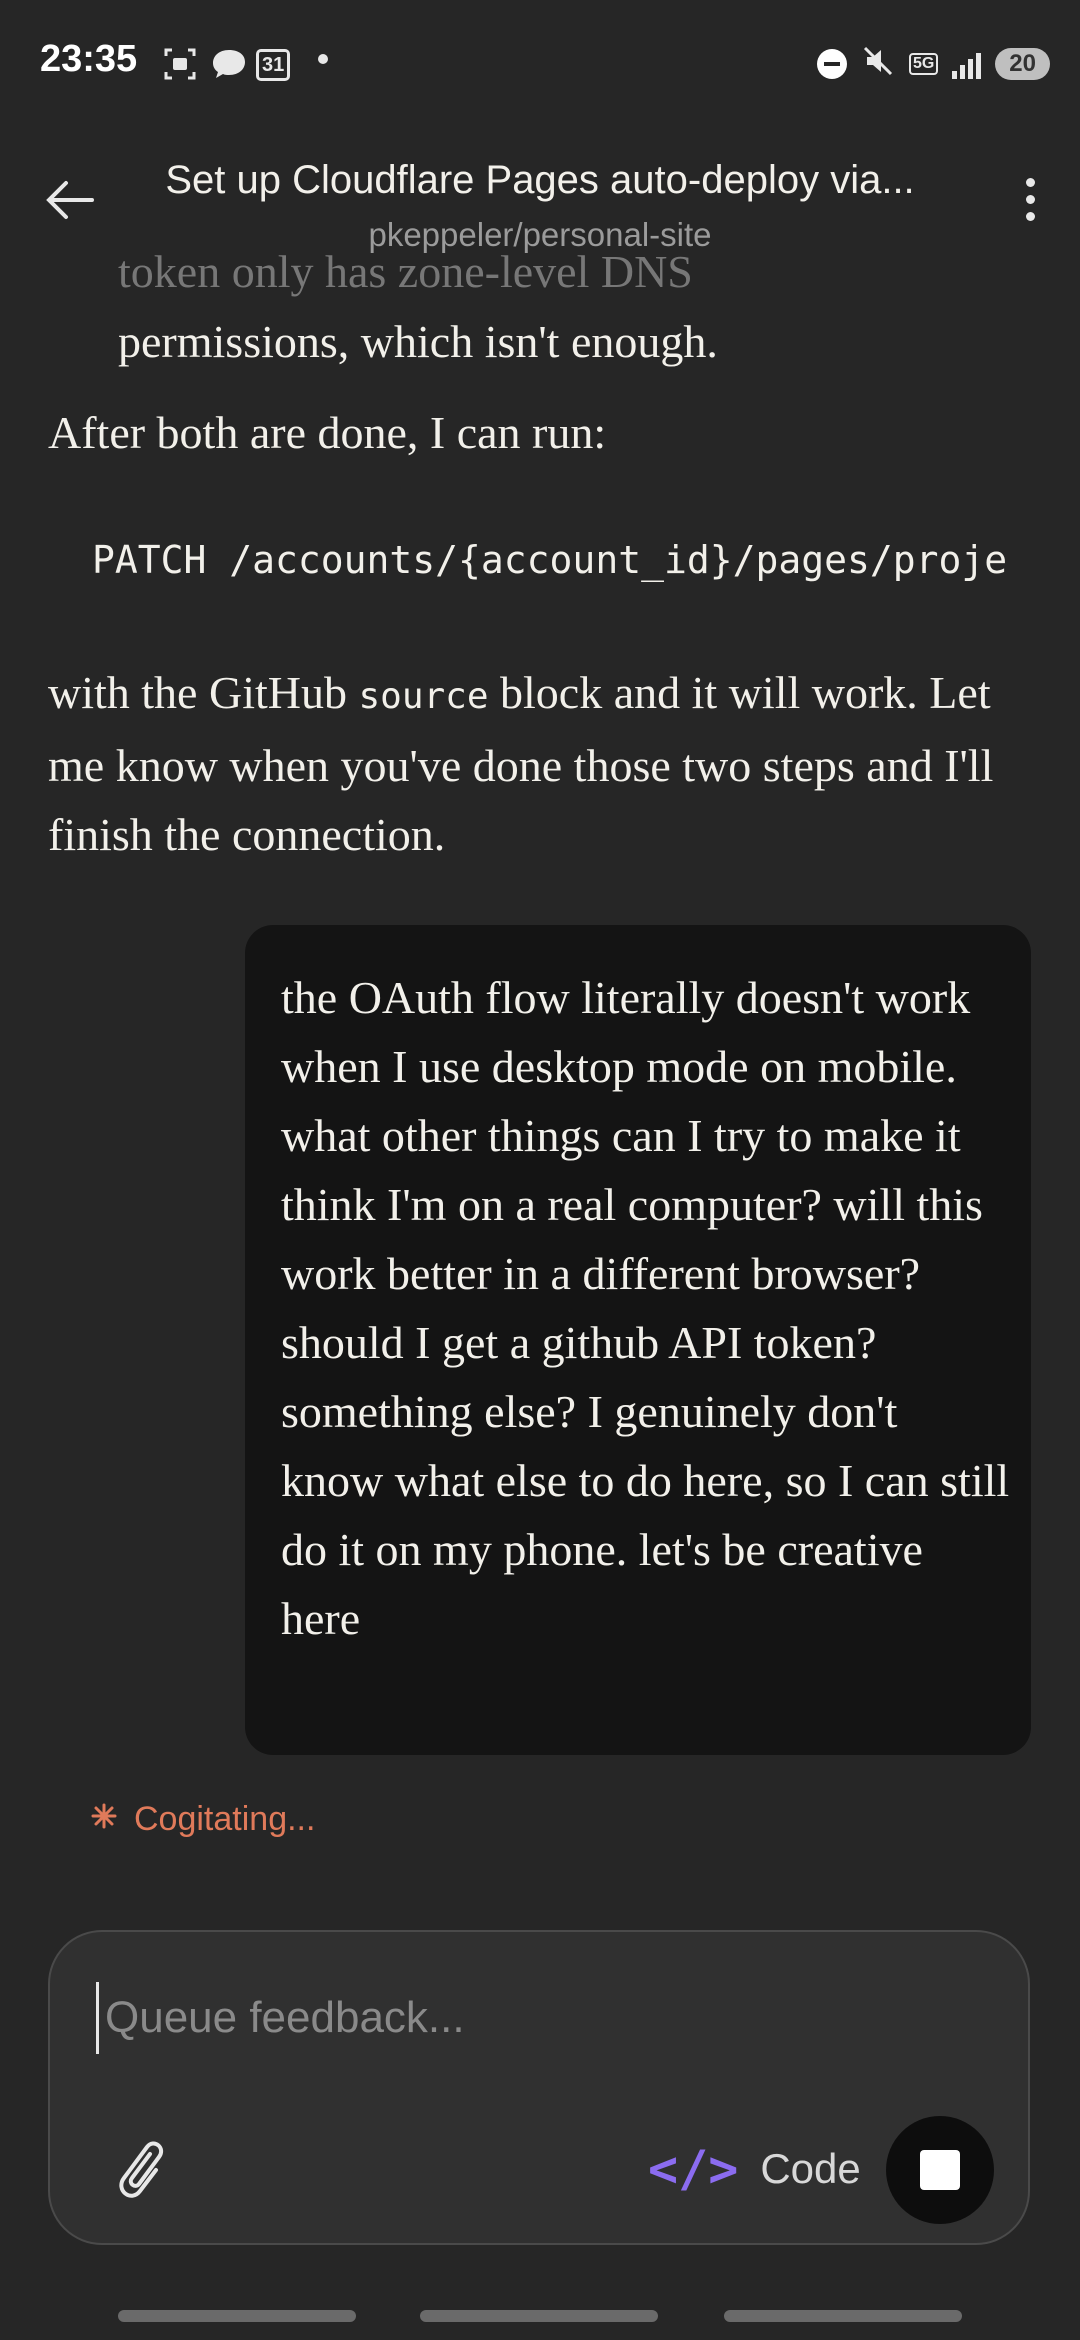  Describe the element at coordinates (273, 65) in the screenshot. I see `calendar-day: 31` at that location.